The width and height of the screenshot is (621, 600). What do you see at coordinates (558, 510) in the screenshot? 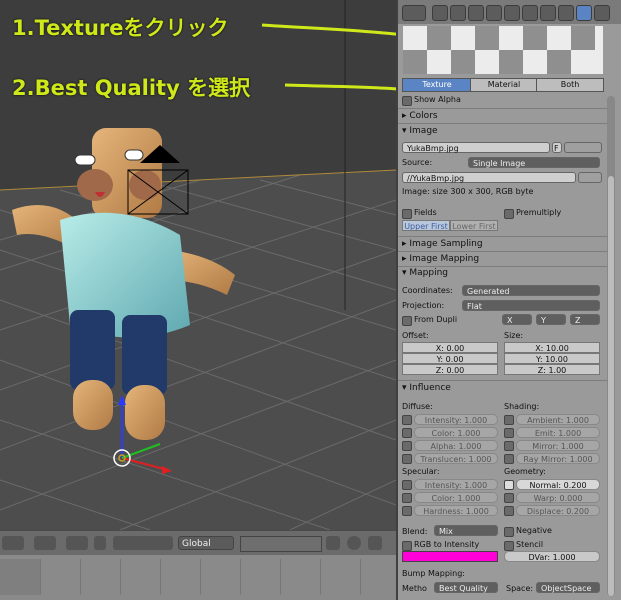
I see `geometry-displace-field: Displace: 0.200` at bounding box center [558, 510].